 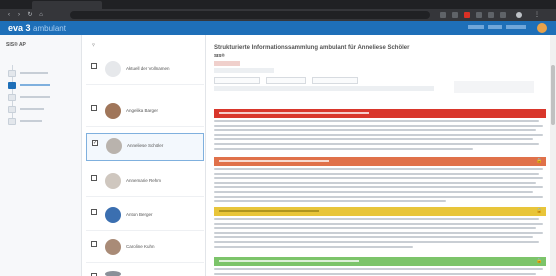 What do you see at coordinates (93, 44) in the screenshot?
I see `search-icon: ⚲` at bounding box center [93, 44].